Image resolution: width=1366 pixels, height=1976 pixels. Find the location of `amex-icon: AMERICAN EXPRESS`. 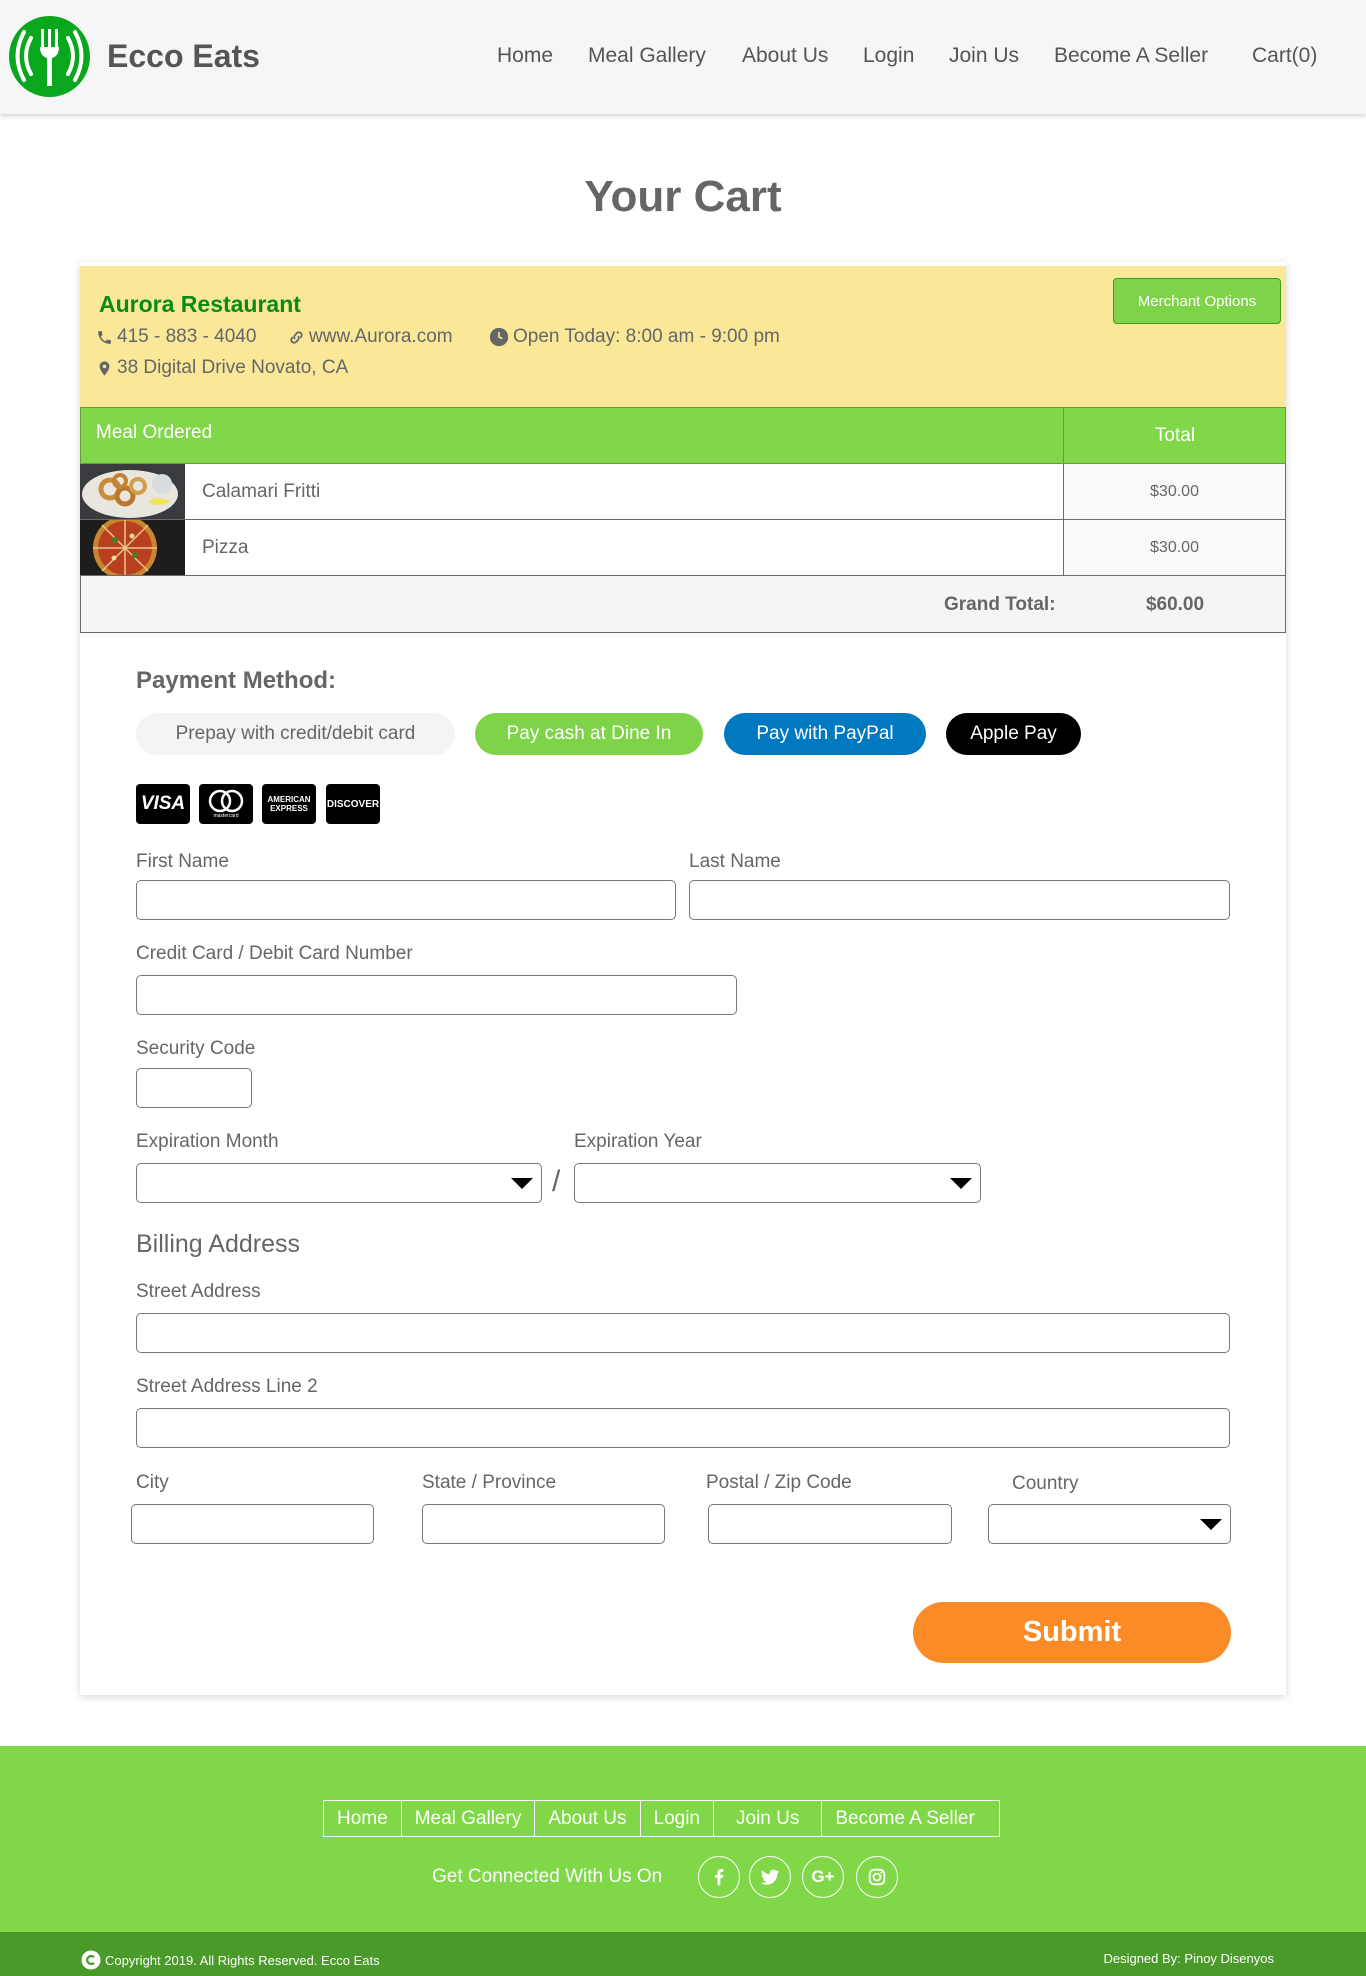

amex-icon: AMERICAN EXPRESS is located at coordinates (289, 804).